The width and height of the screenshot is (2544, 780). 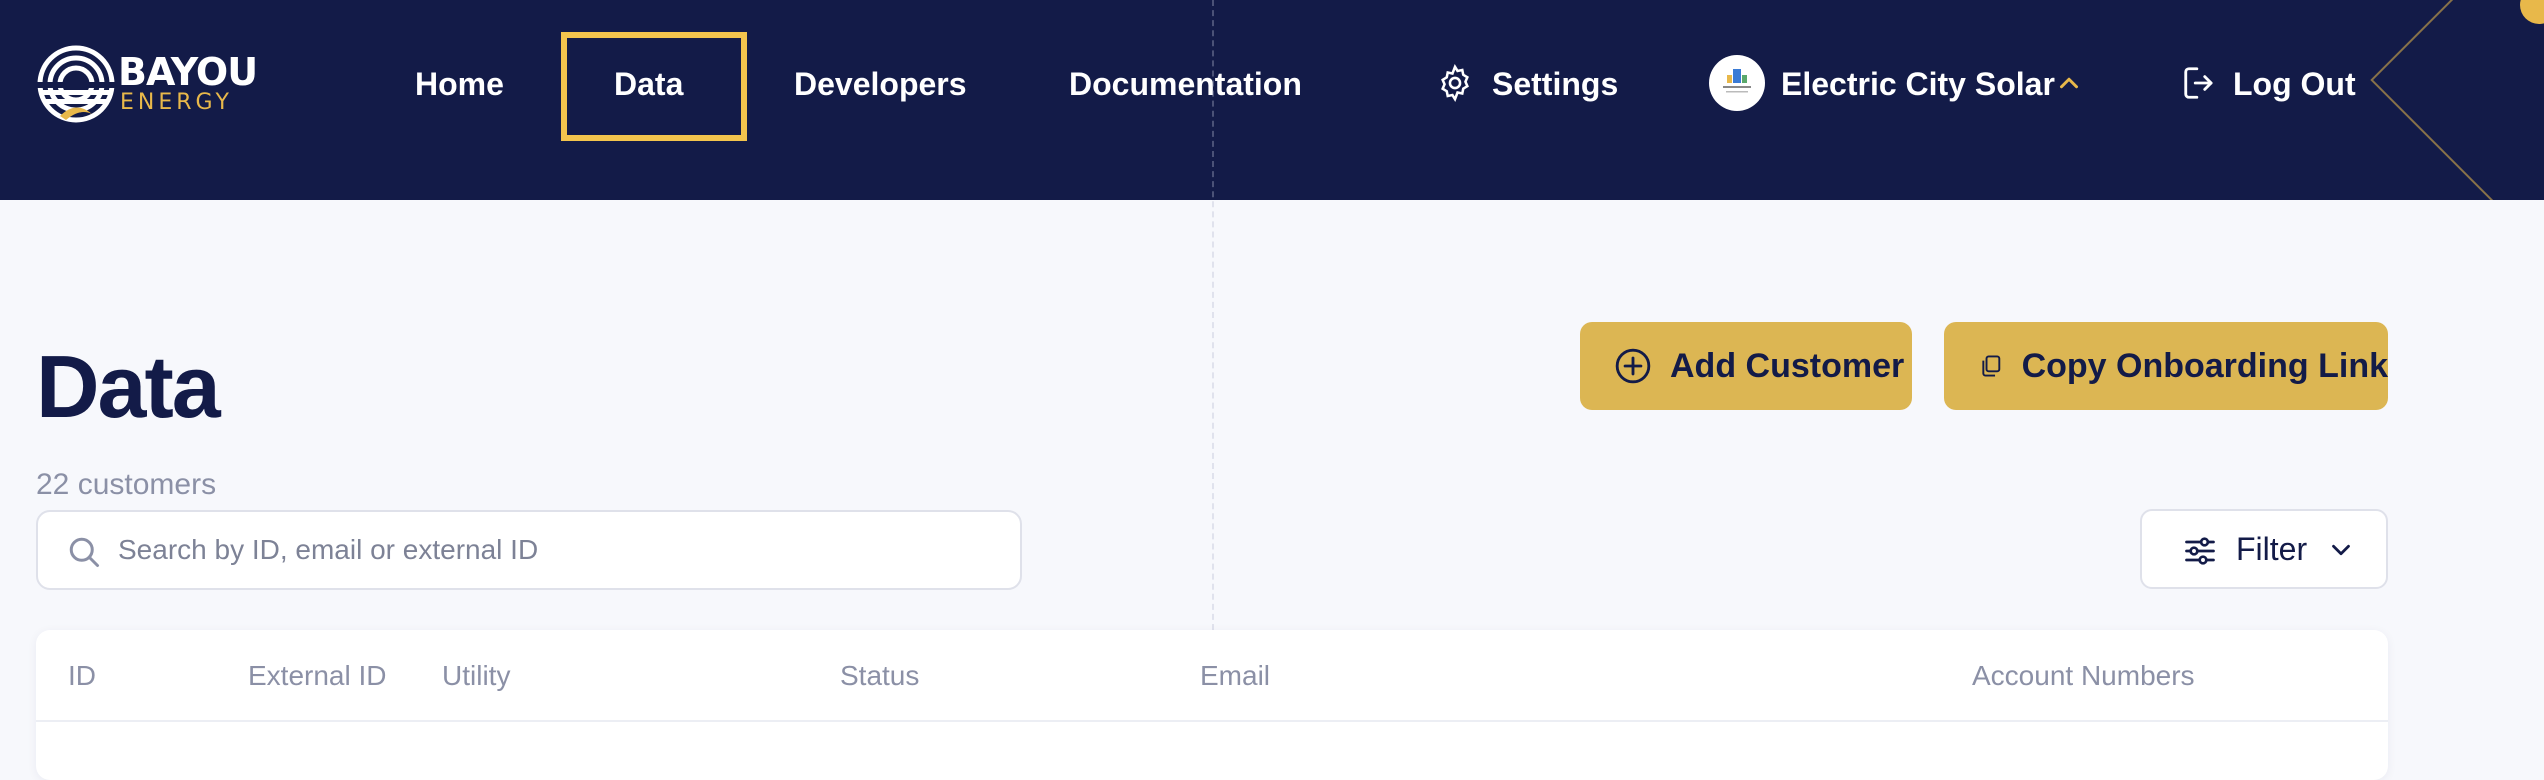 What do you see at coordinates (126, 484) in the screenshot?
I see `customer-count: 22 customers` at bounding box center [126, 484].